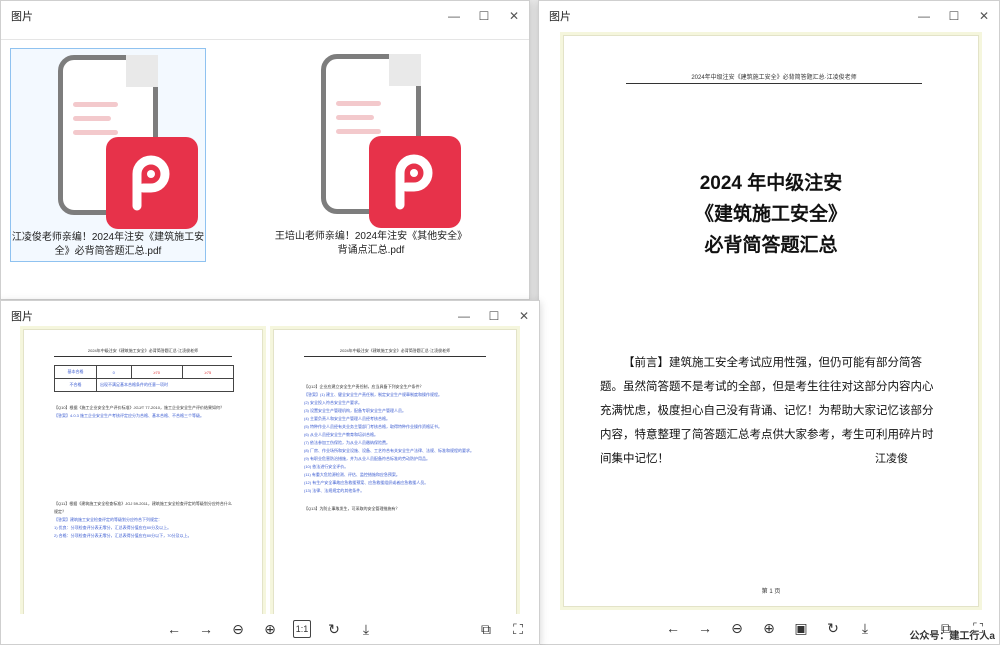  Describe the element at coordinates (771, 245) in the screenshot. I see `doc-title-line3: 必背简答题汇总` at that location.